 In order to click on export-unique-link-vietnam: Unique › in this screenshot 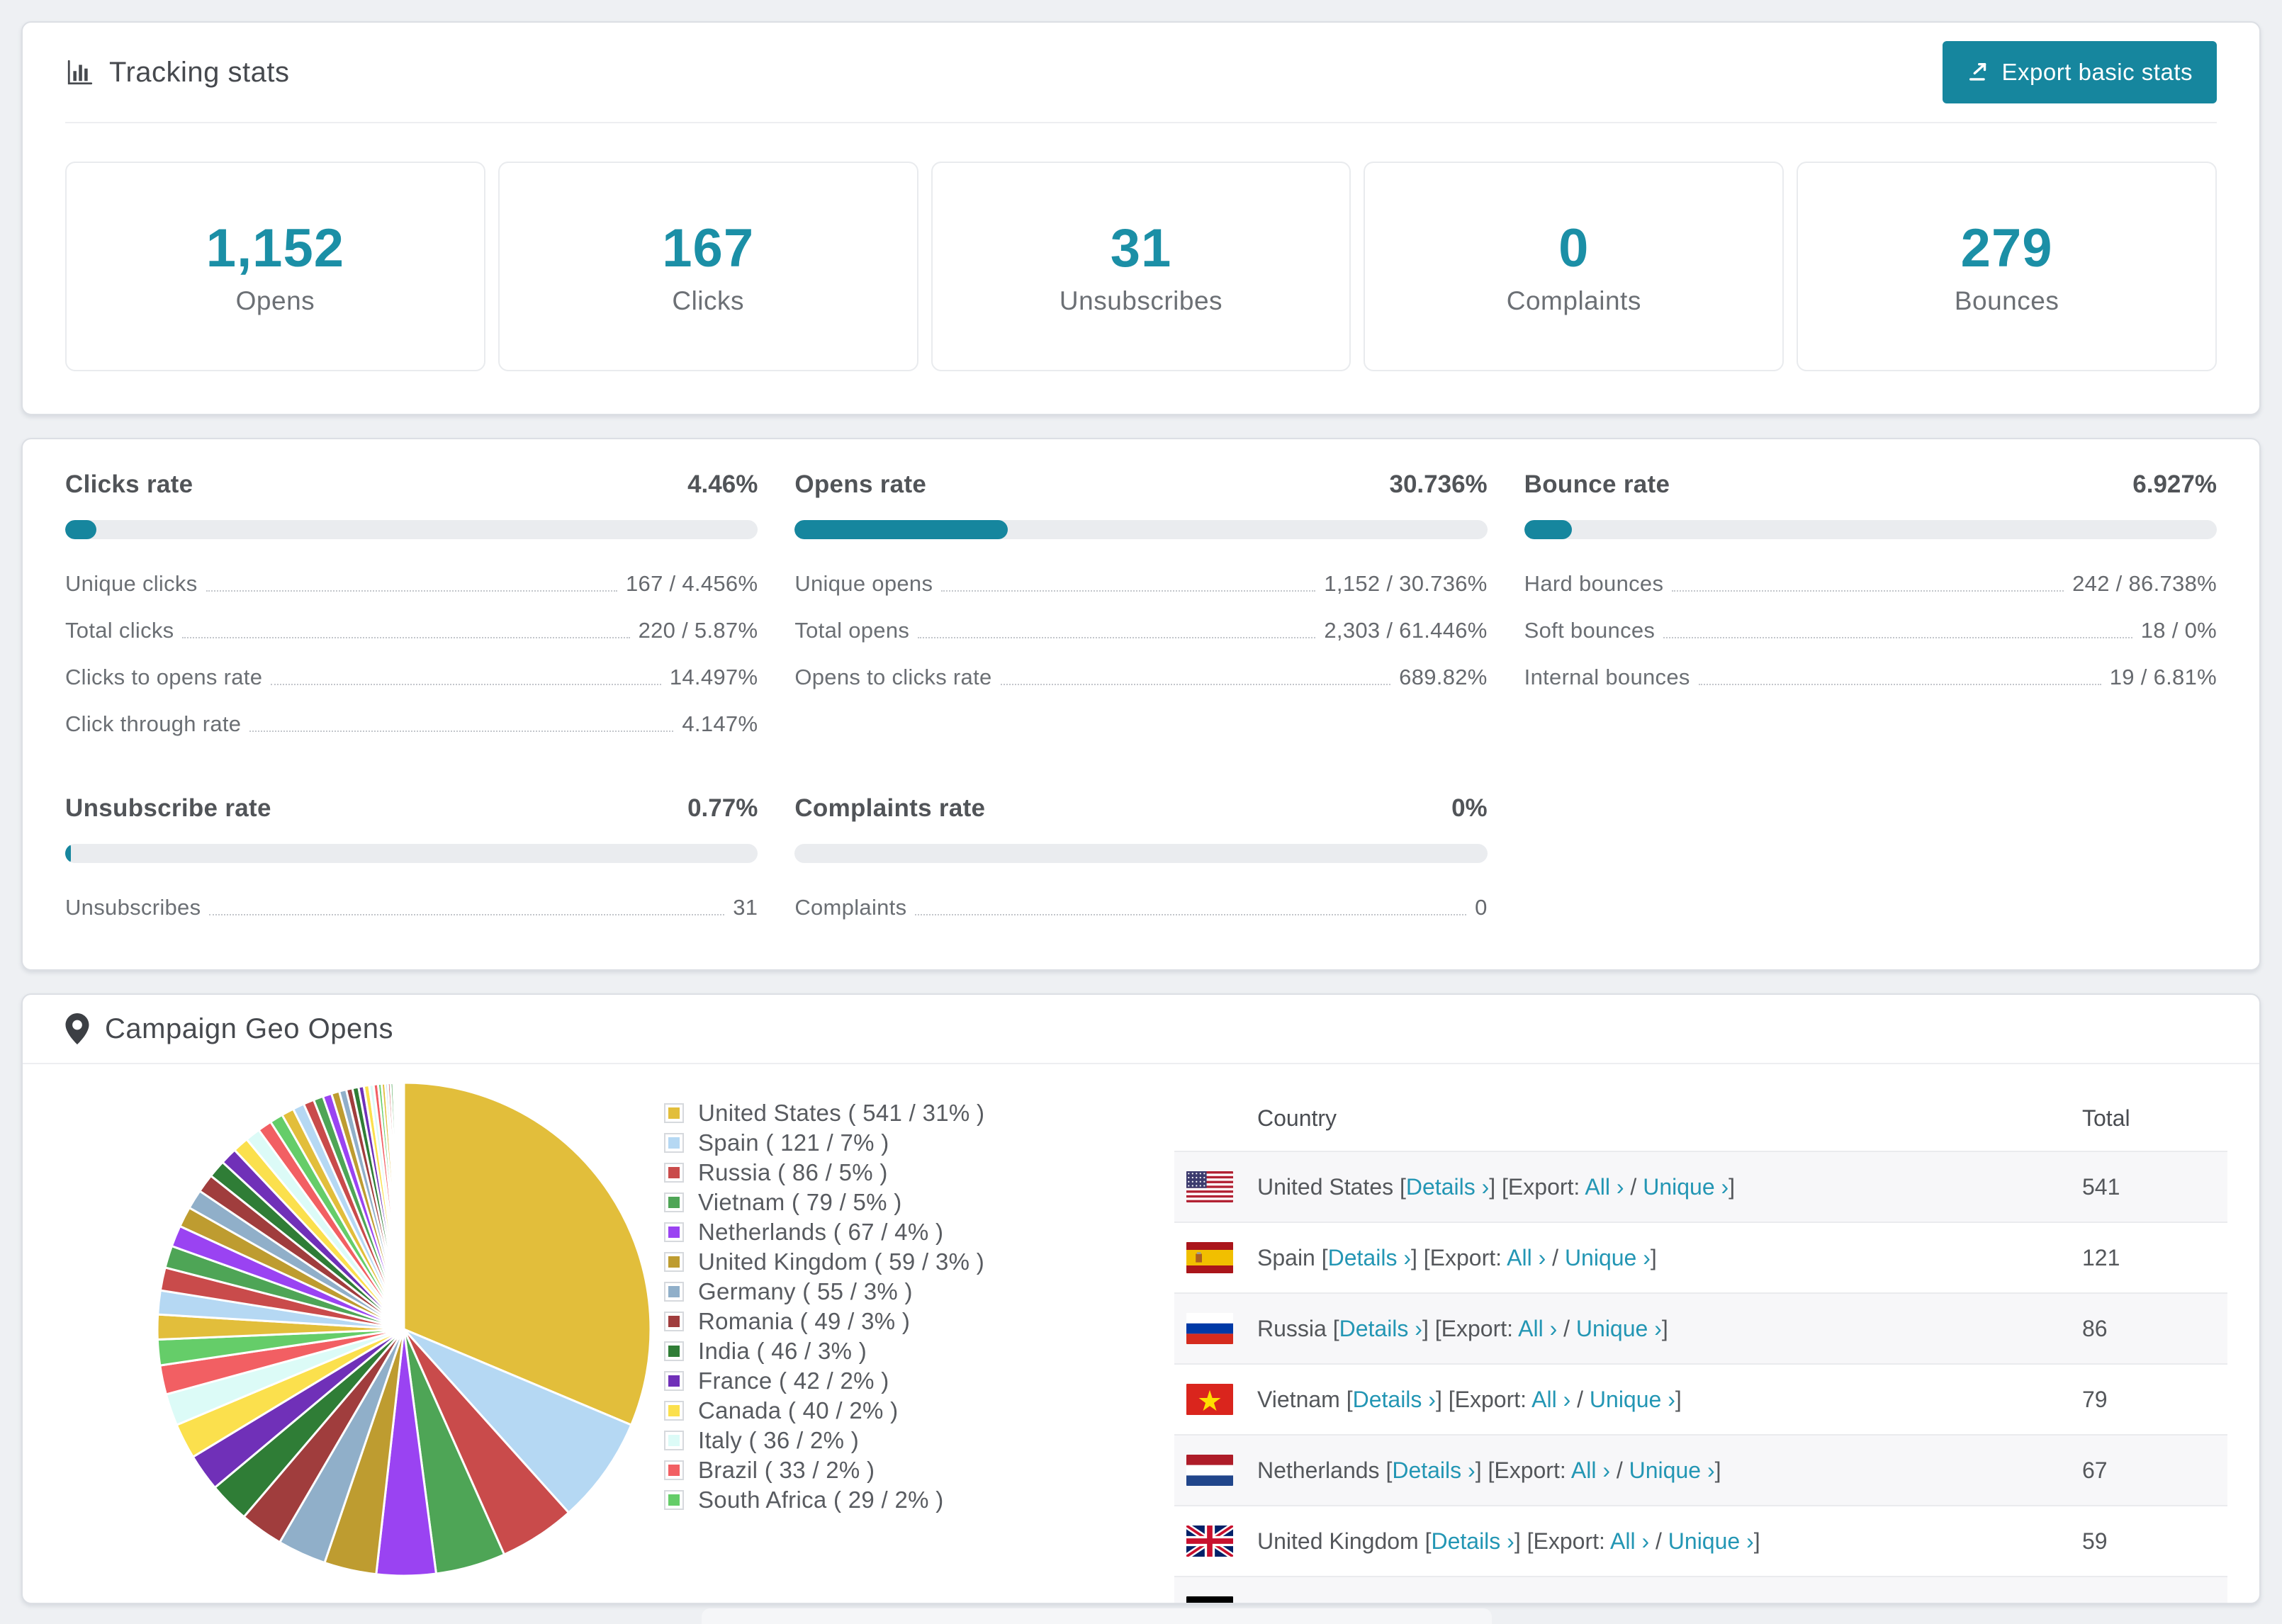, I will do `click(1633, 1399)`.